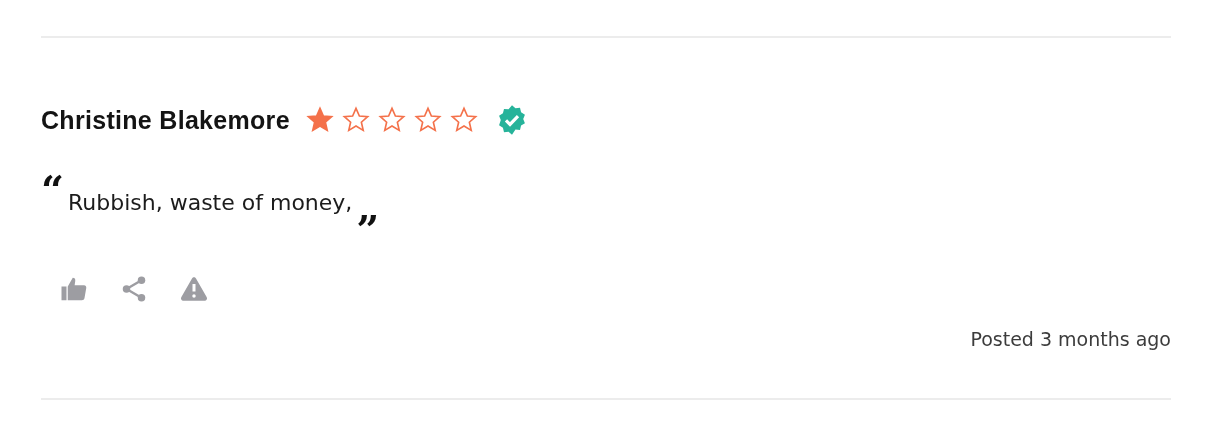  What do you see at coordinates (210, 202) in the screenshot?
I see `review-text: Rubbish, waste of money,` at bounding box center [210, 202].